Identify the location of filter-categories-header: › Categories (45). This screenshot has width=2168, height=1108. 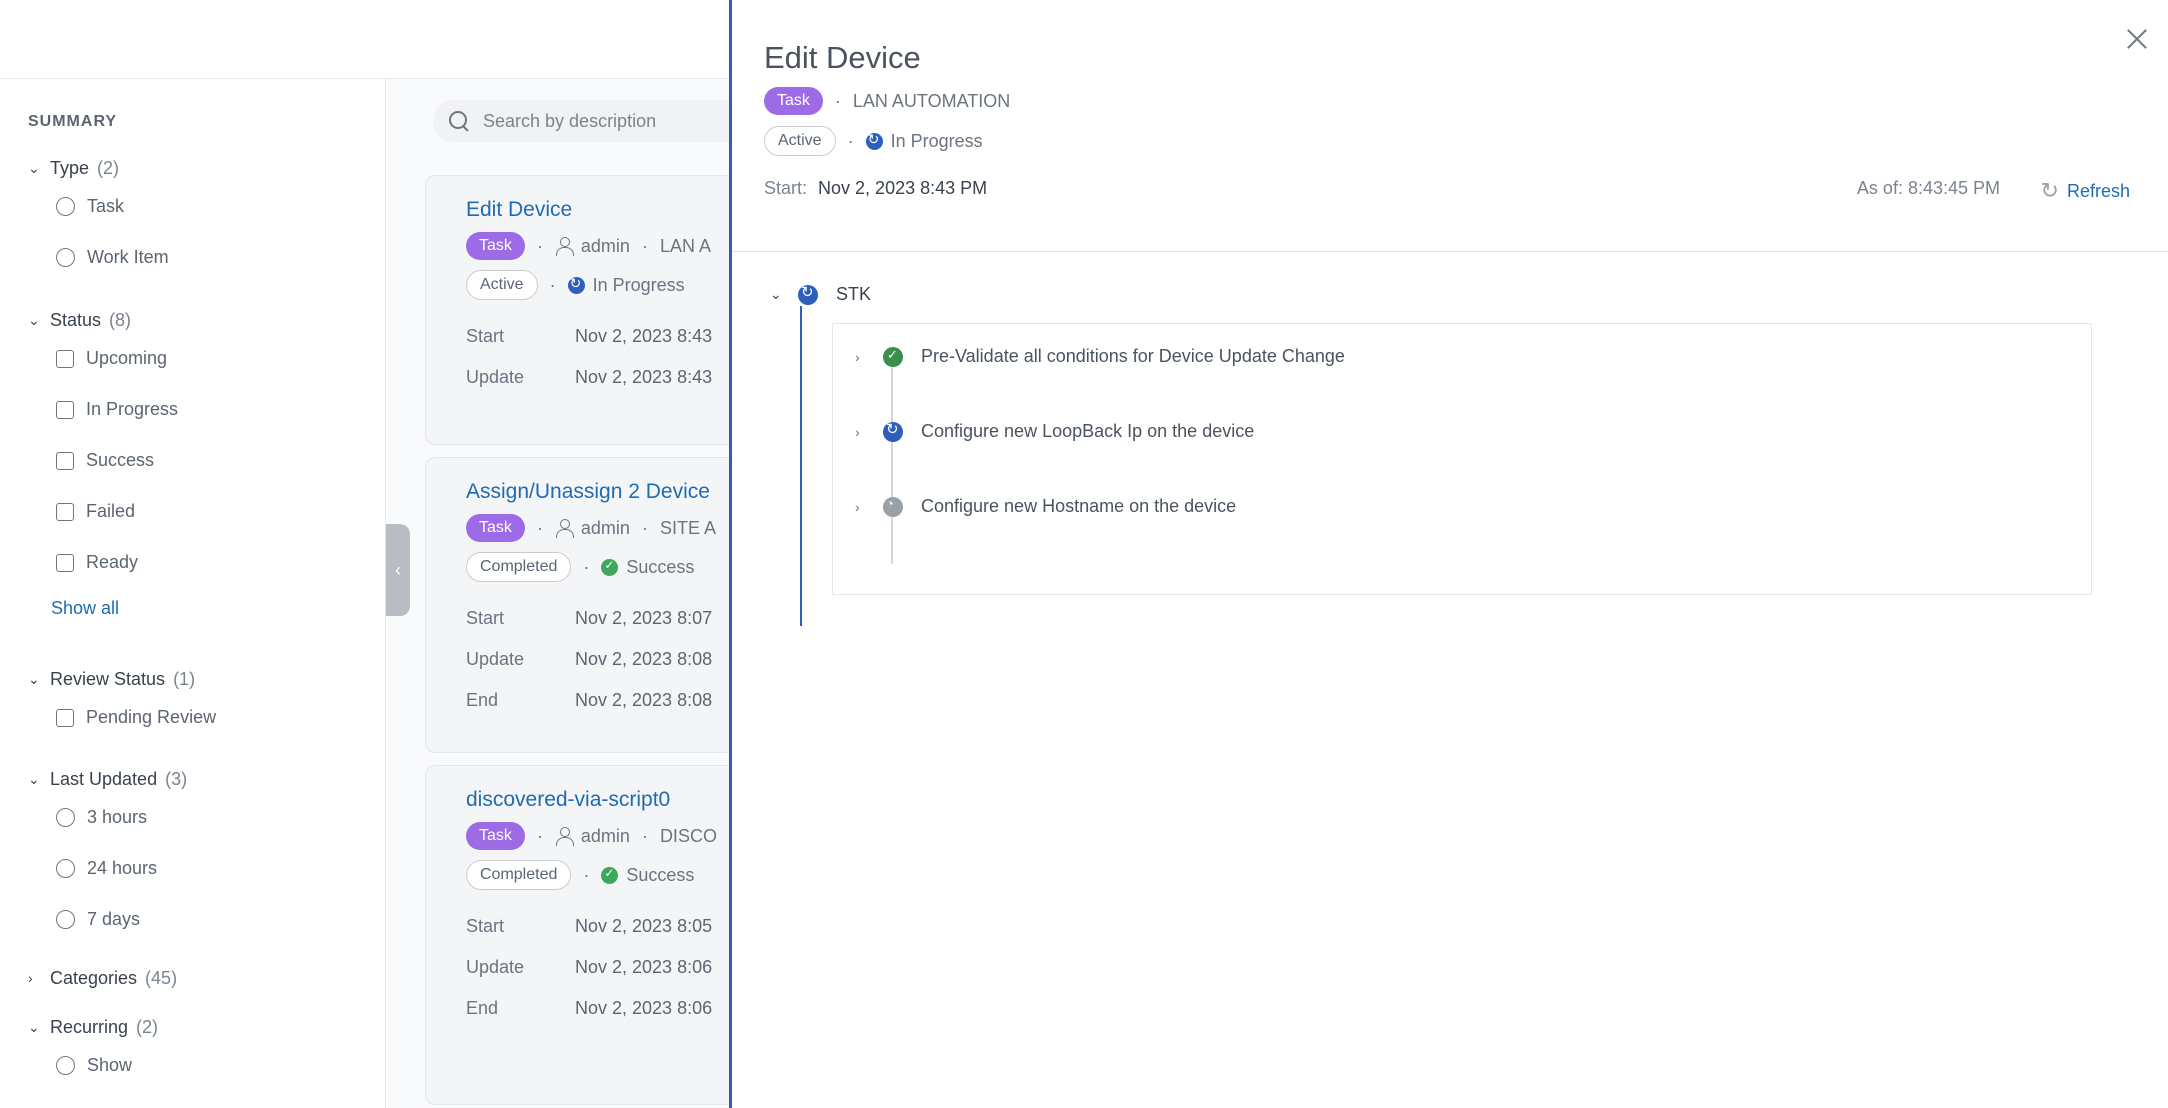
(102, 978).